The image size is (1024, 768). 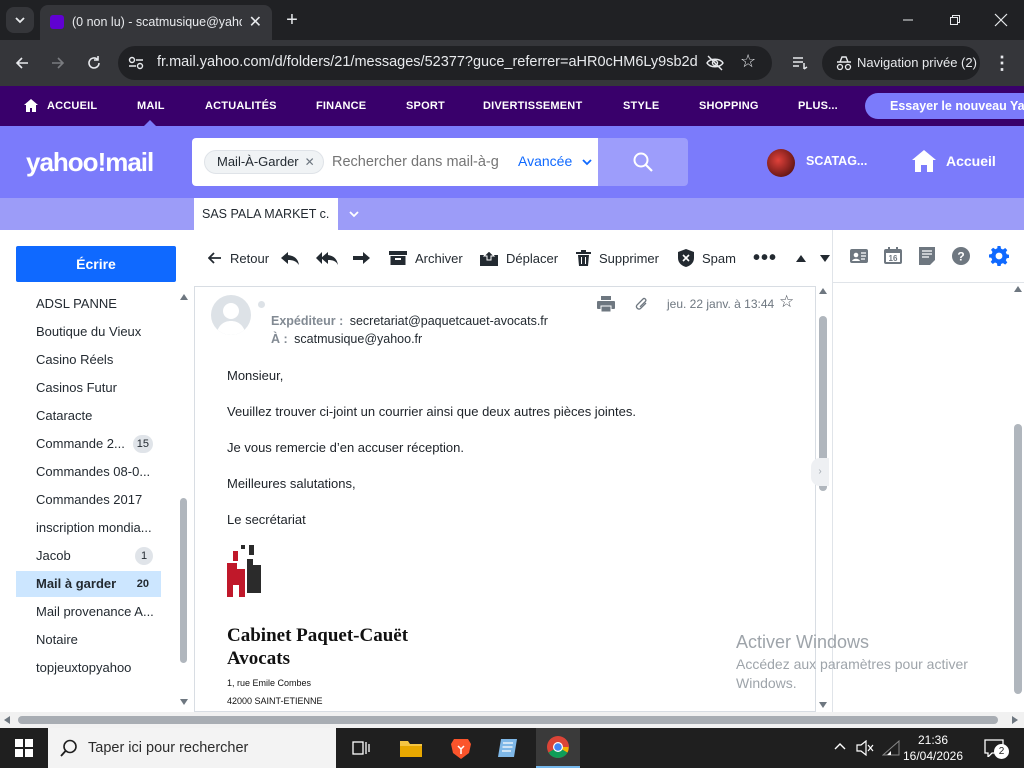 What do you see at coordinates (715, 63) in the screenshot?
I see `eye-off-icon` at bounding box center [715, 63].